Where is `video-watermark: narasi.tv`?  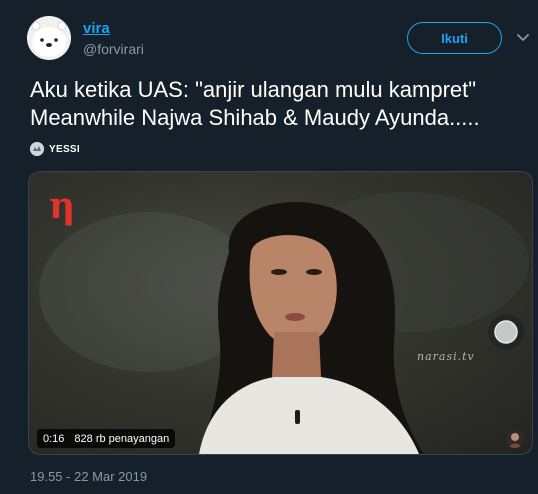 video-watermark: narasi.tv is located at coordinates (446, 356).